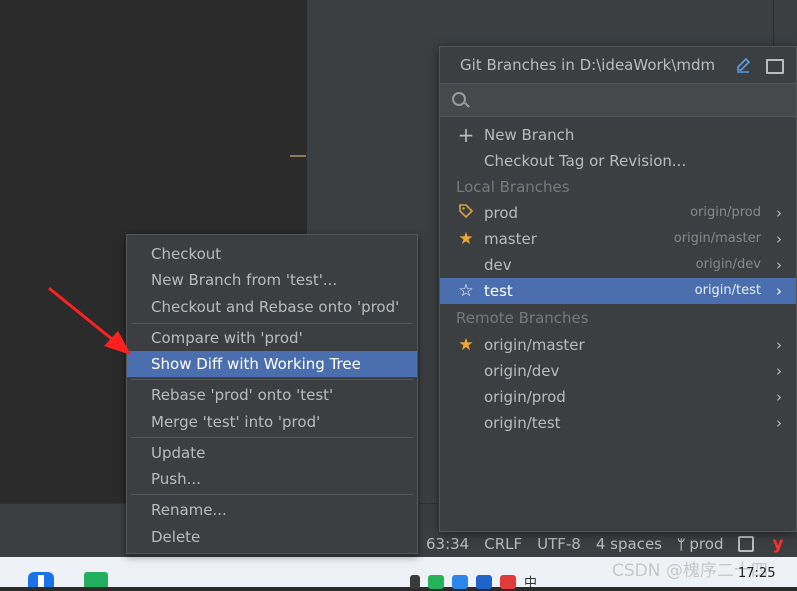  What do you see at coordinates (706, 544) in the screenshot?
I see `current-branch: prod` at bounding box center [706, 544].